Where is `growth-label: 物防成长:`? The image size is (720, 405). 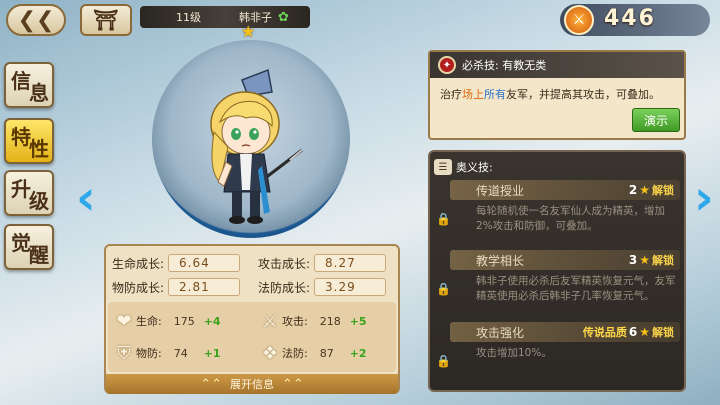
growth-label: 物防成长: is located at coordinates (138, 287).